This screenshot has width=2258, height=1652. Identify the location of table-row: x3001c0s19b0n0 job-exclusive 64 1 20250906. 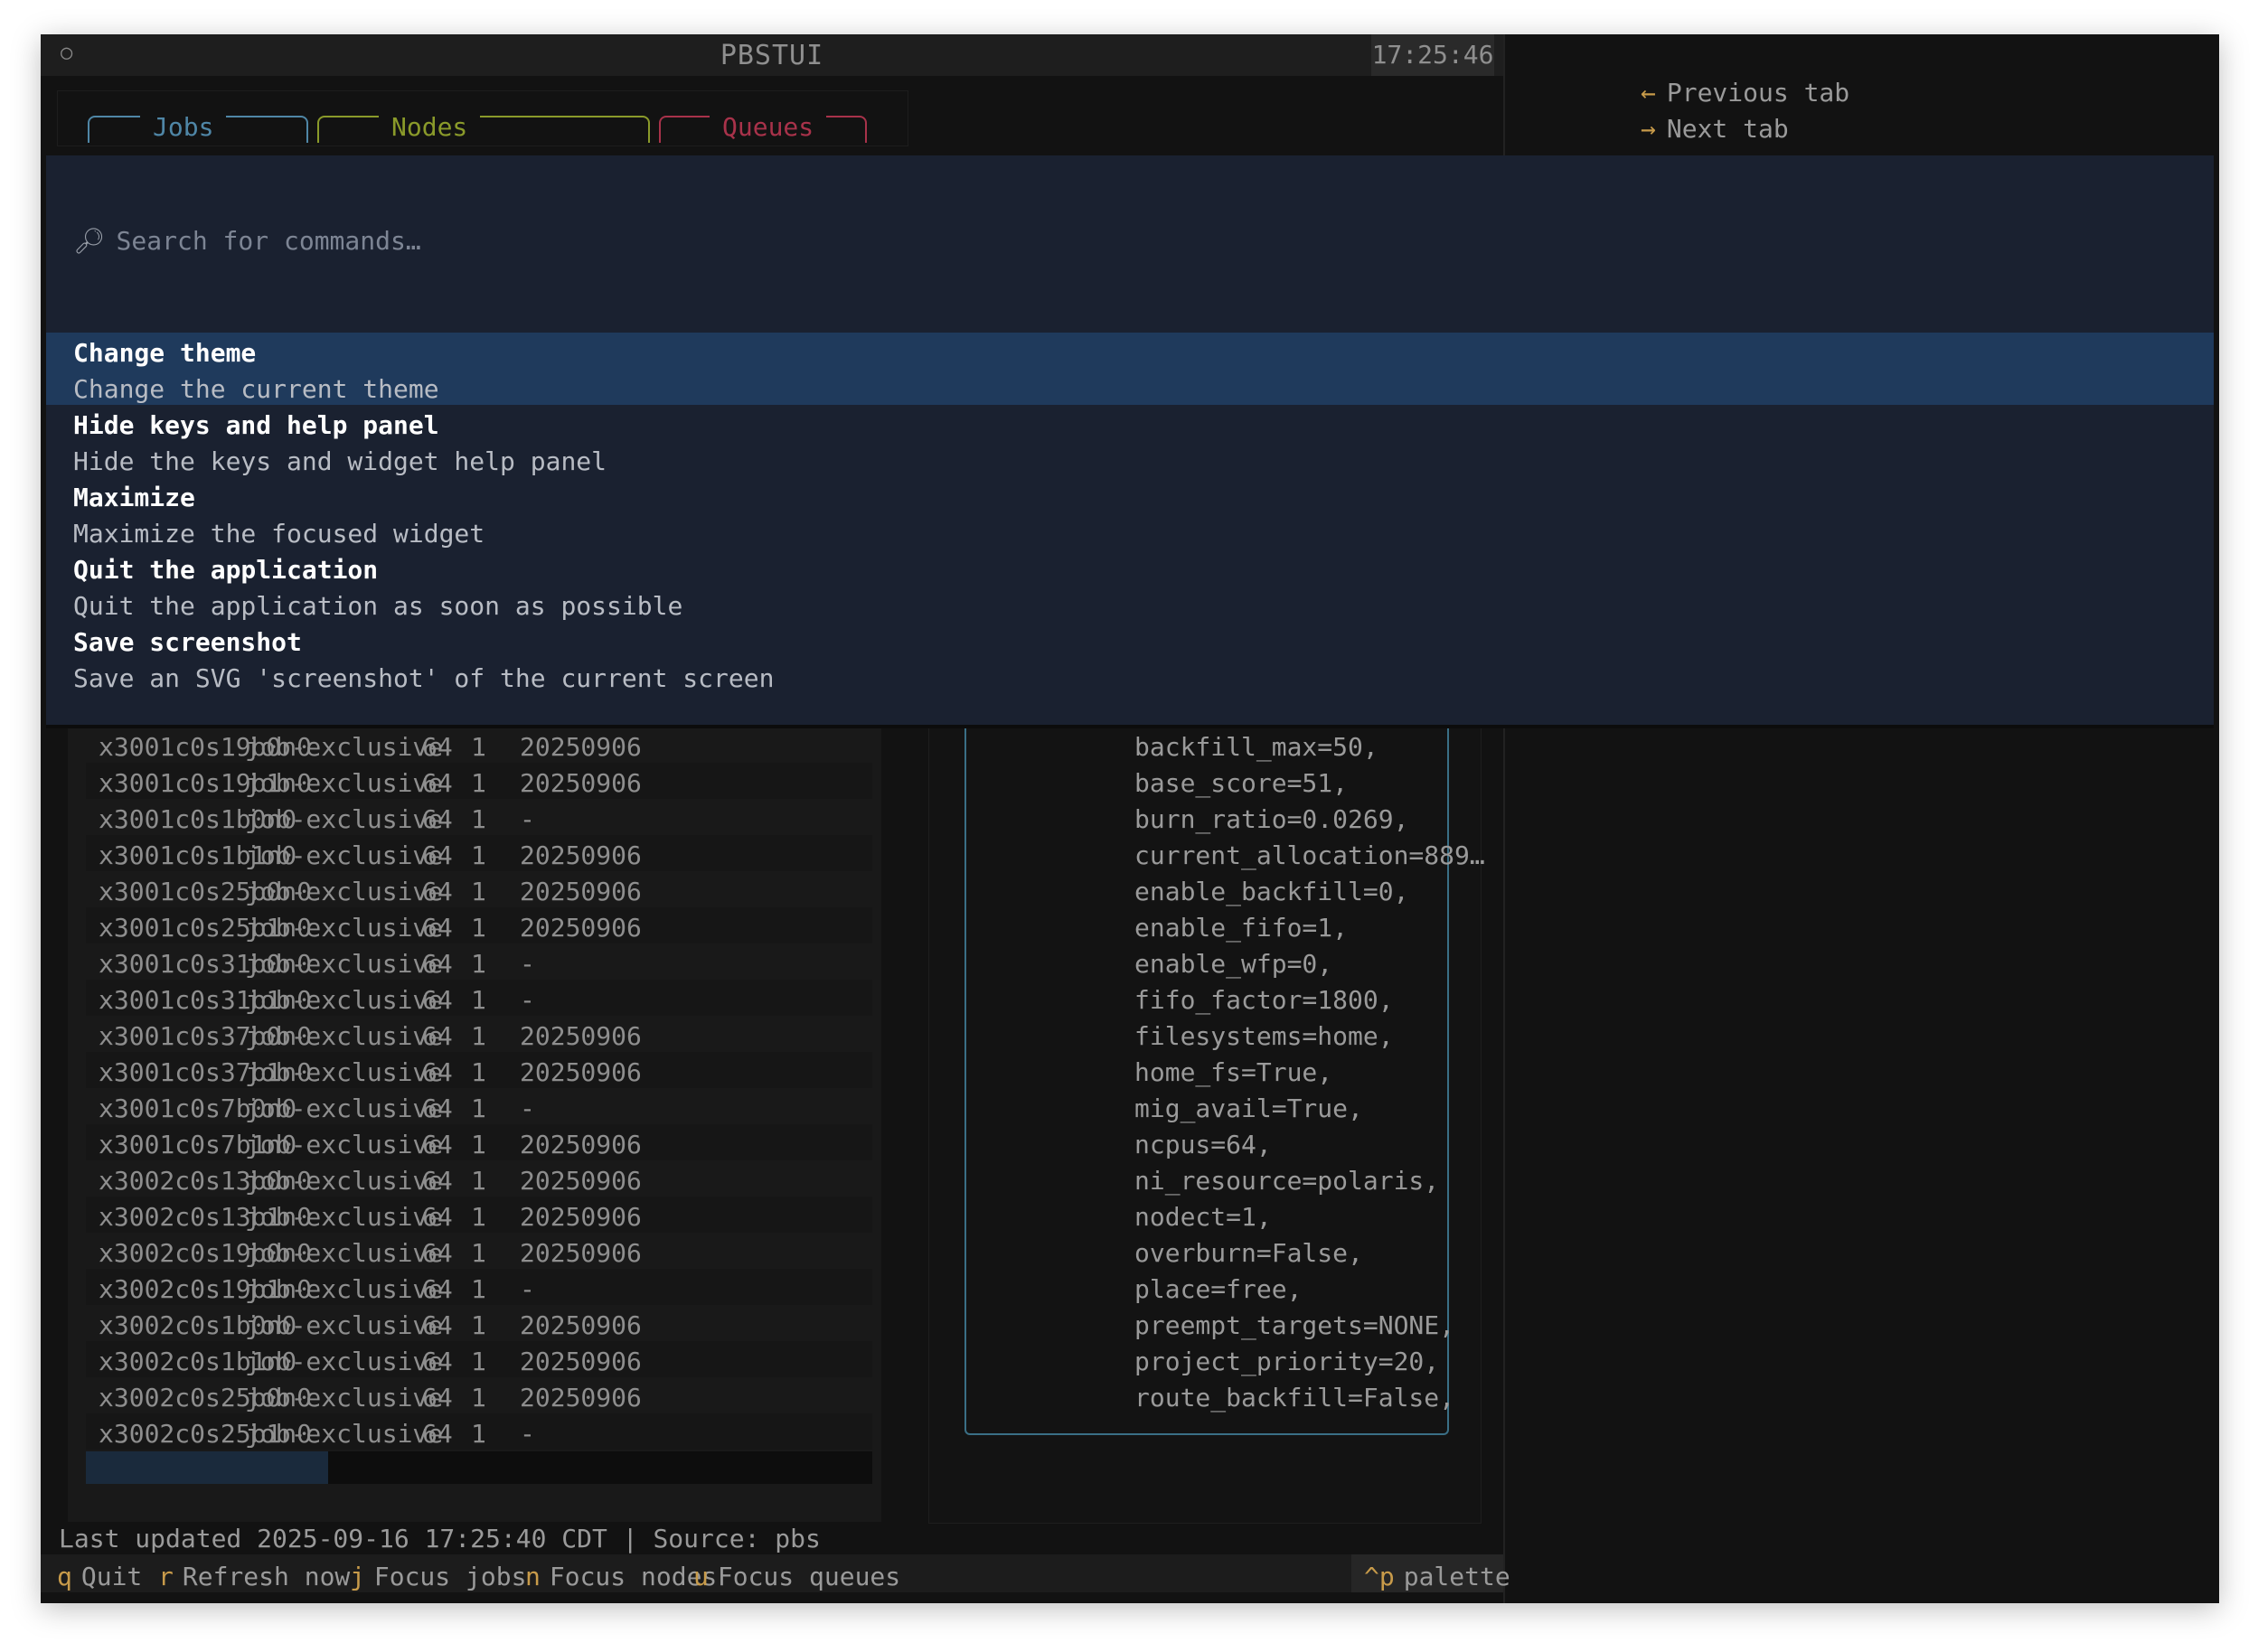
(479, 745).